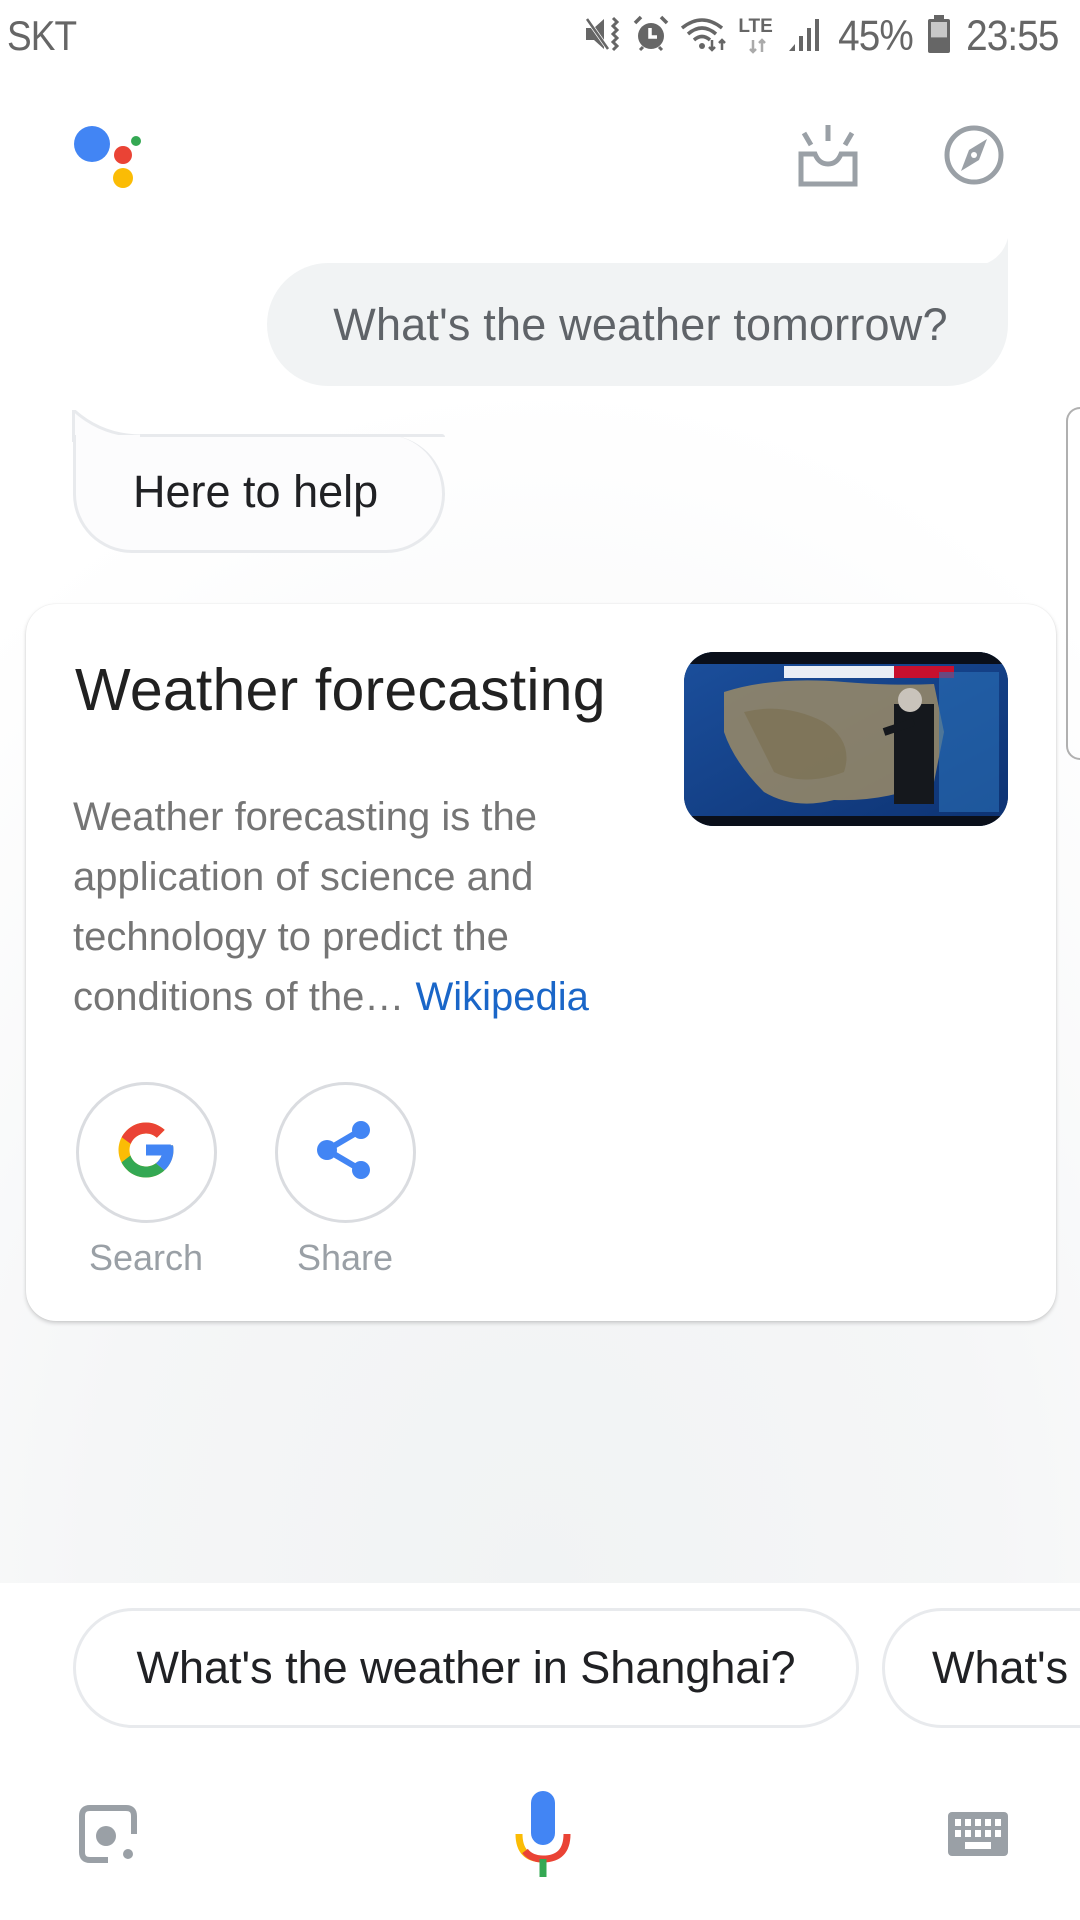 The width and height of the screenshot is (1080, 1920). I want to click on microphone-button, so click(543, 1836).